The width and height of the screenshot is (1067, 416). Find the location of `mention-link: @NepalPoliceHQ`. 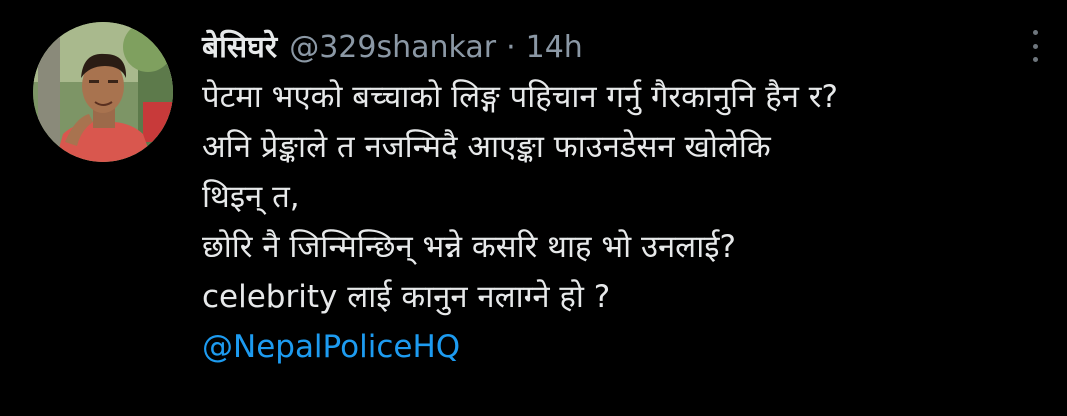

mention-link: @NepalPoliceHQ is located at coordinates (622, 347).